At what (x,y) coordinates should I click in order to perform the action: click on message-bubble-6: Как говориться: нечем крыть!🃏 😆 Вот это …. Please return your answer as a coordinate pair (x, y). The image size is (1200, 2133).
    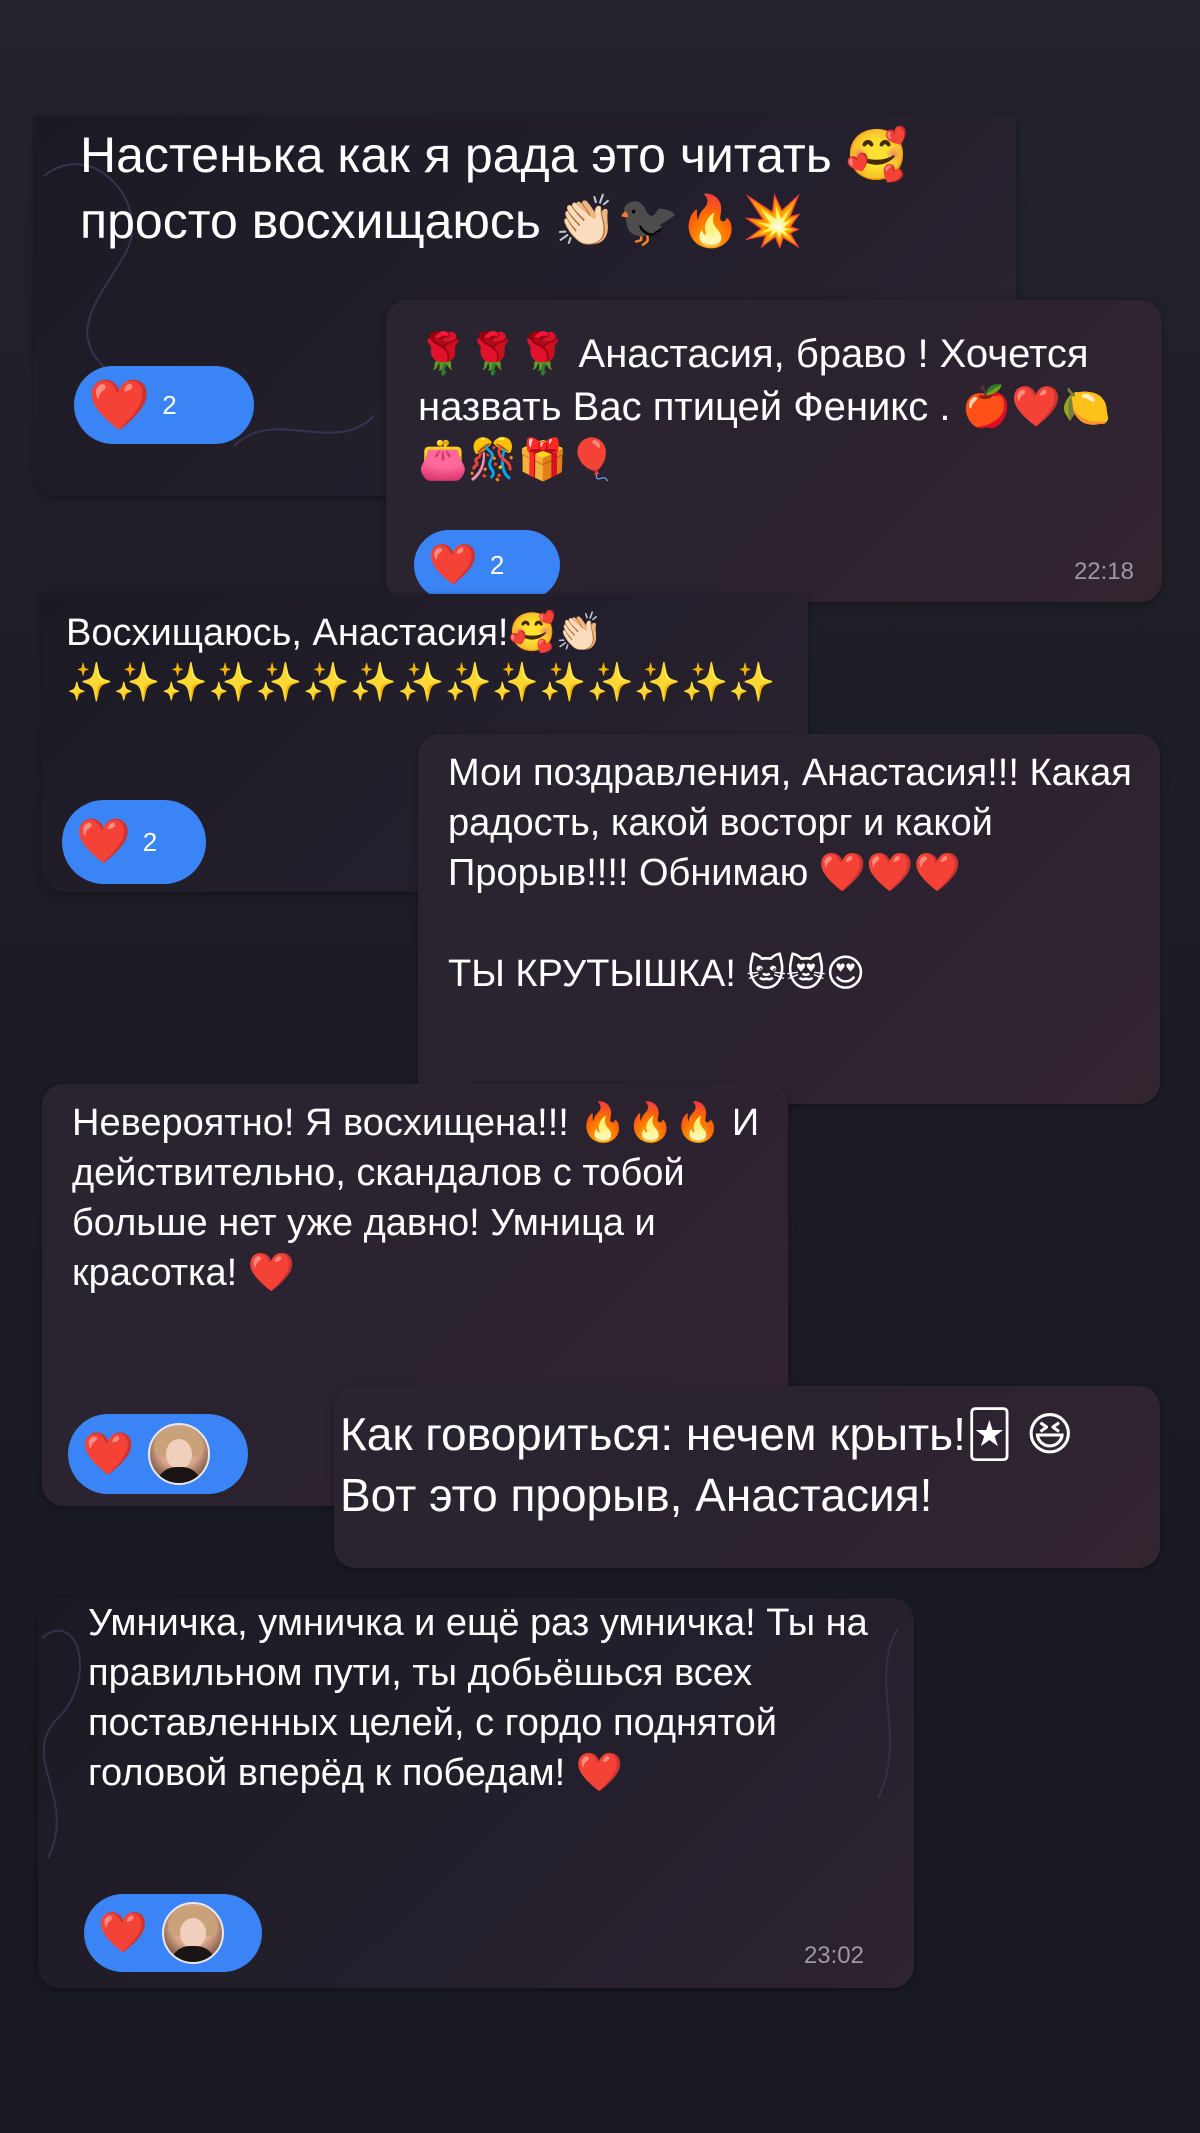
    Looking at the image, I should click on (747, 1477).